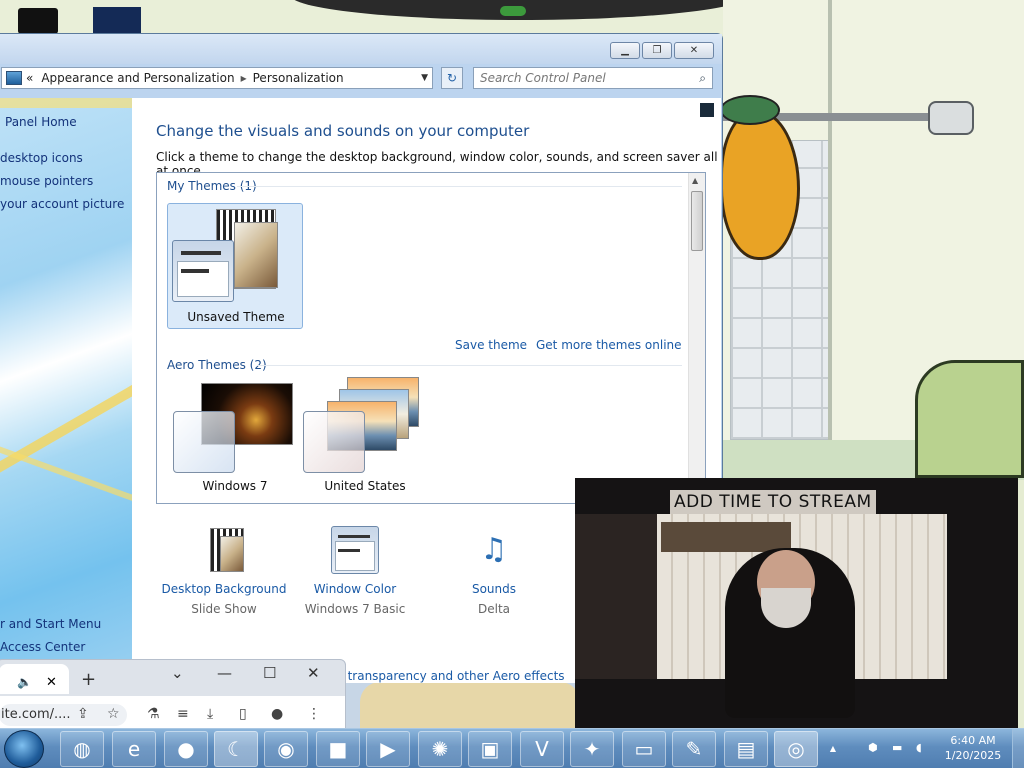 This screenshot has height=768, width=1024. I want to click on extensions-icon: ⚗, so click(153, 714).